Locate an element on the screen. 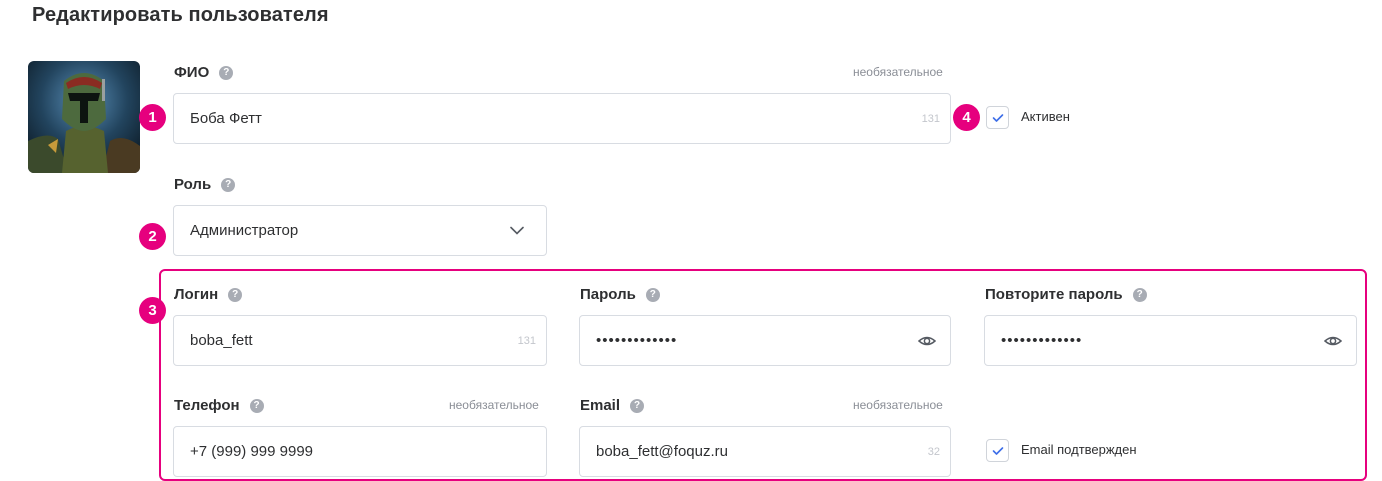  email-input-value: boba_fett@foquz.ru is located at coordinates (662, 451).